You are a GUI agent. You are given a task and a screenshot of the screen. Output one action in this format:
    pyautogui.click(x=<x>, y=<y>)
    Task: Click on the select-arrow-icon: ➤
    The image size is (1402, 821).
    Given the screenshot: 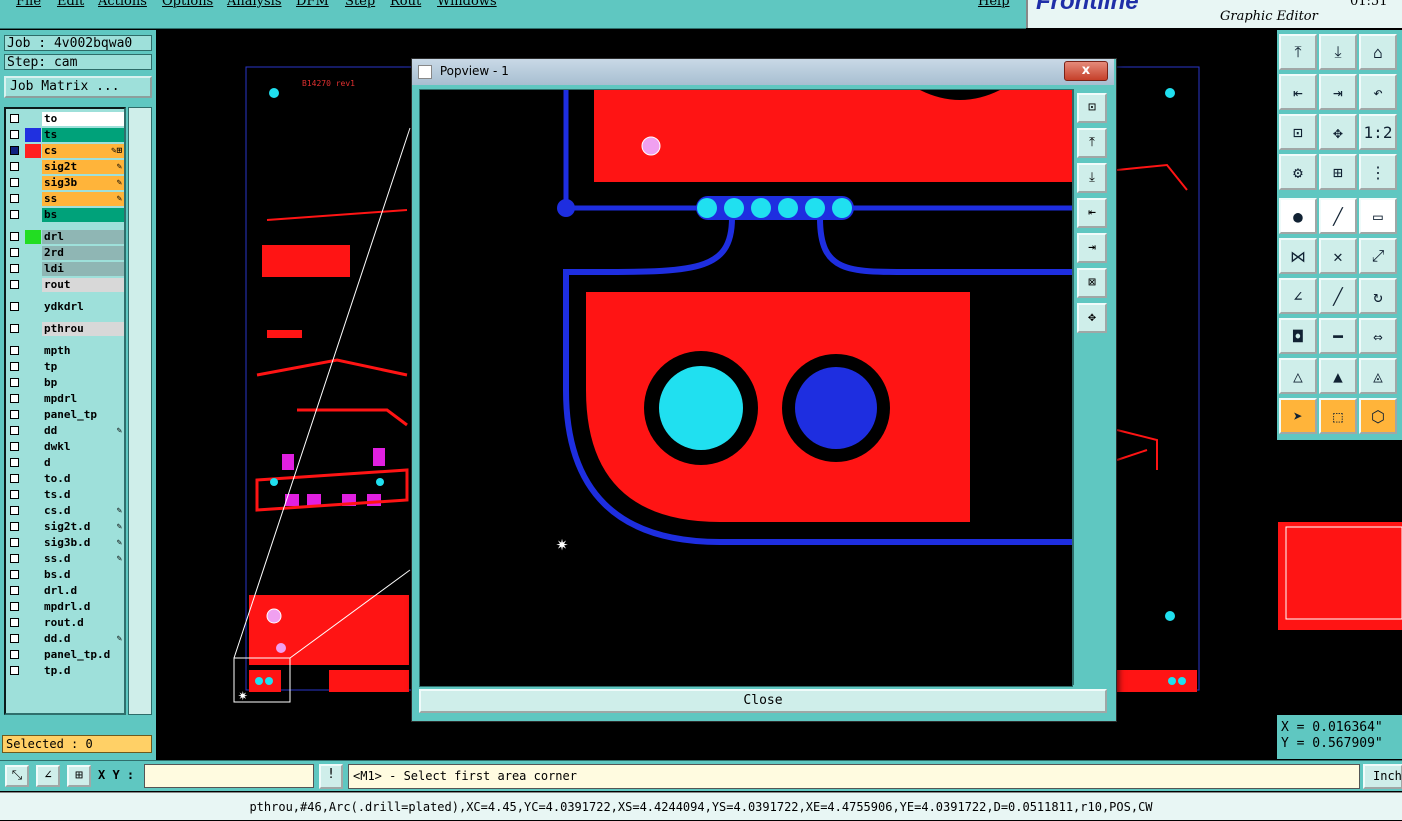 What is the action you would take?
    pyautogui.click(x=1298, y=416)
    